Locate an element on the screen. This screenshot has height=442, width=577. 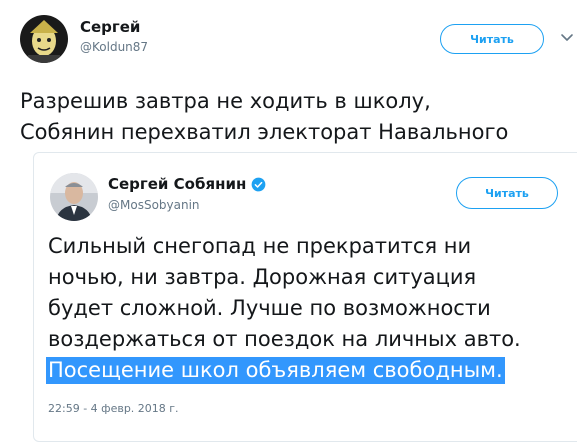
quoted-text-line: будет сложной. Лучше по возможности is located at coordinates (269, 308).